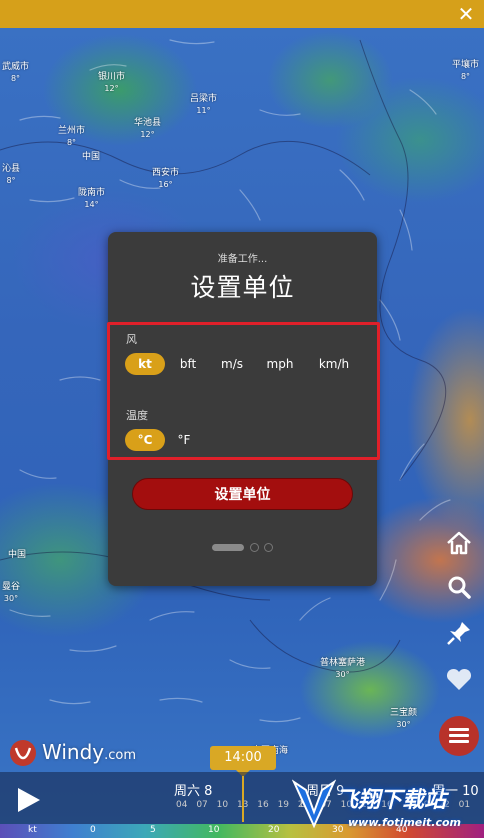 The image size is (484, 838). Describe the element at coordinates (93, 830) in the screenshot. I see `scale-tick: 0` at that location.